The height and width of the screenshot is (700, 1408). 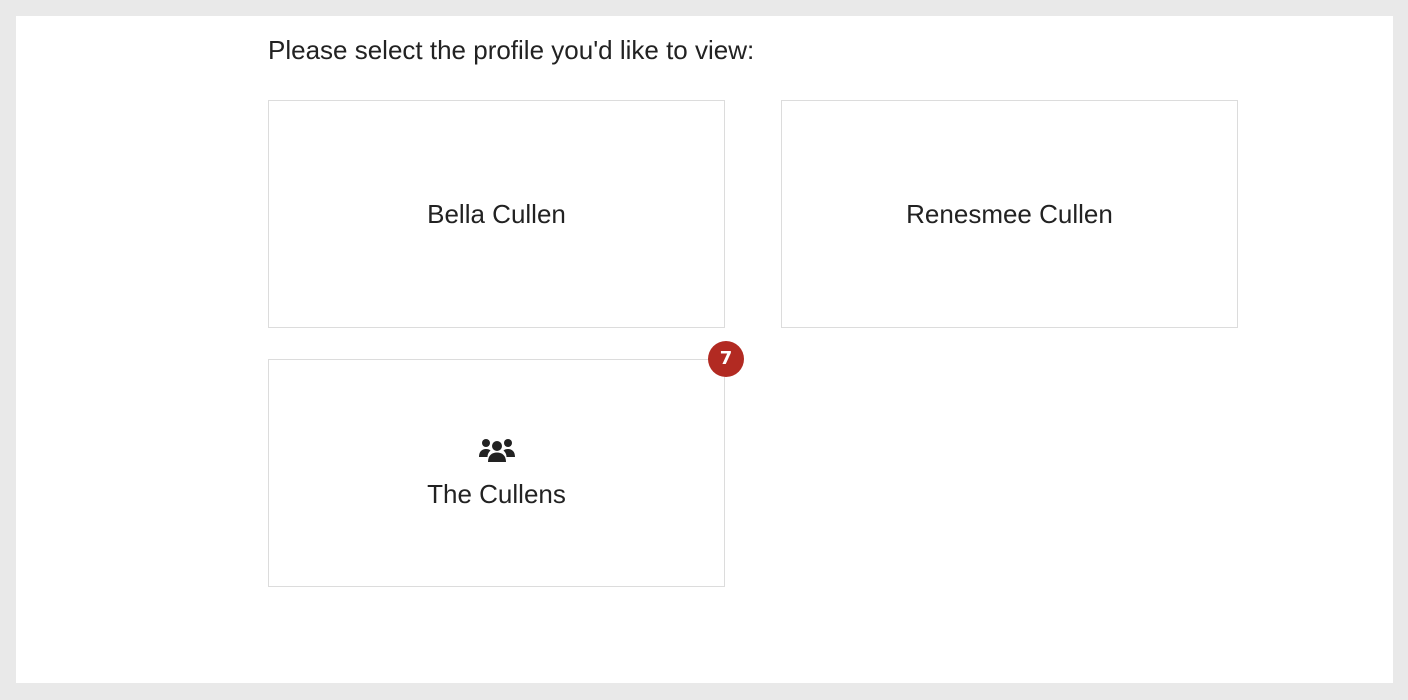 I want to click on profile-card-bella-cullen: Bella Cullen, so click(x=496, y=214).